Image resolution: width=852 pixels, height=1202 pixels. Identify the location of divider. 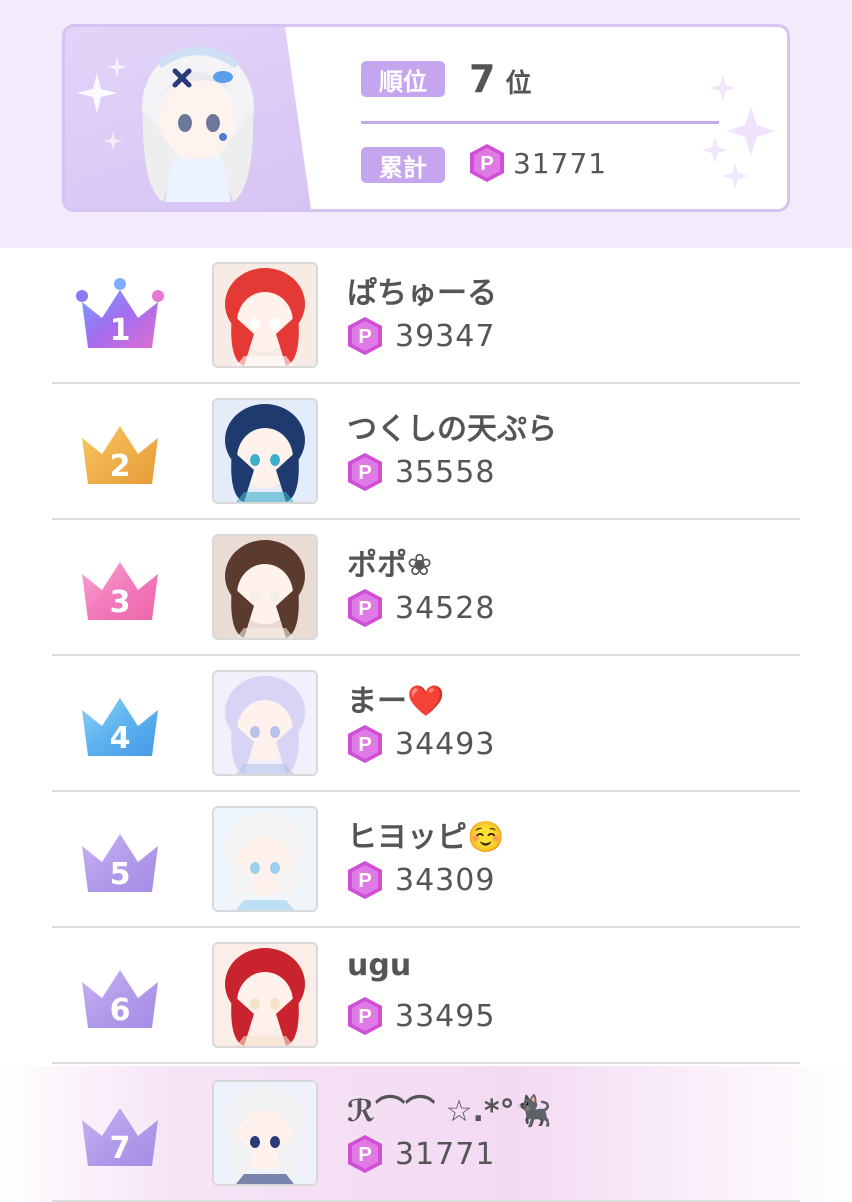
(540, 122).